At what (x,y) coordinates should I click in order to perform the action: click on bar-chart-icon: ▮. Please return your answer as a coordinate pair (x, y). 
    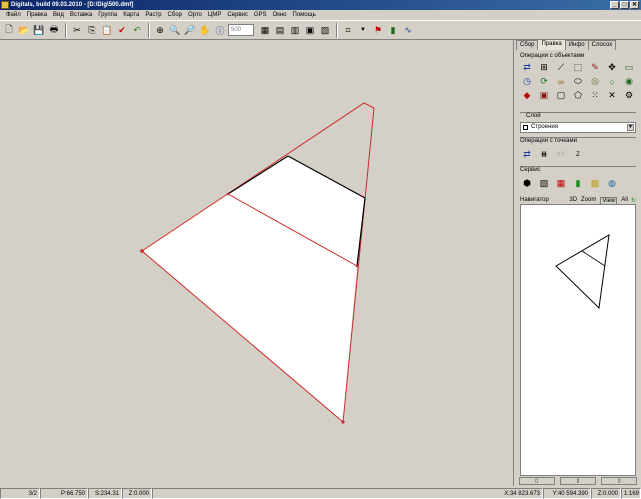
    Looking at the image, I should click on (393, 30).